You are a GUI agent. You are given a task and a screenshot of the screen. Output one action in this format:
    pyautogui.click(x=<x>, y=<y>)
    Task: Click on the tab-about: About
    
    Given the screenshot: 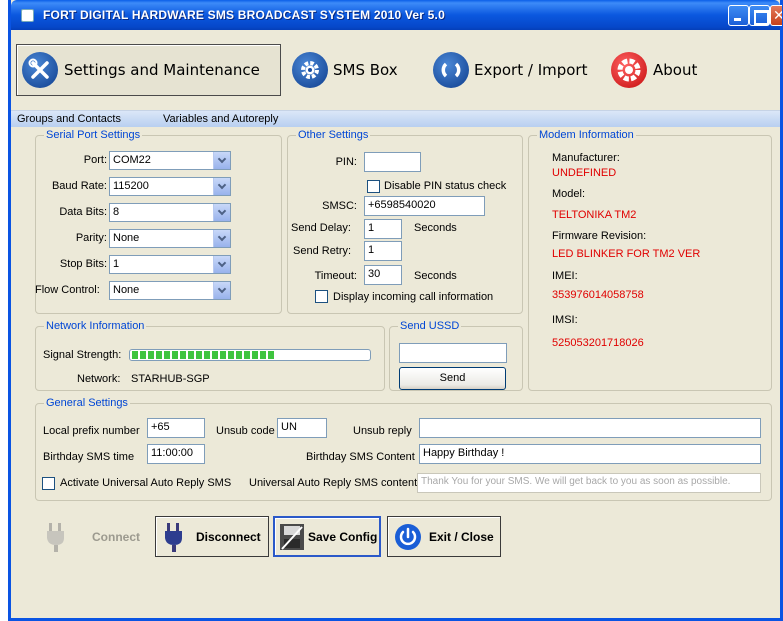 What is the action you would take?
    pyautogui.click(x=666, y=70)
    